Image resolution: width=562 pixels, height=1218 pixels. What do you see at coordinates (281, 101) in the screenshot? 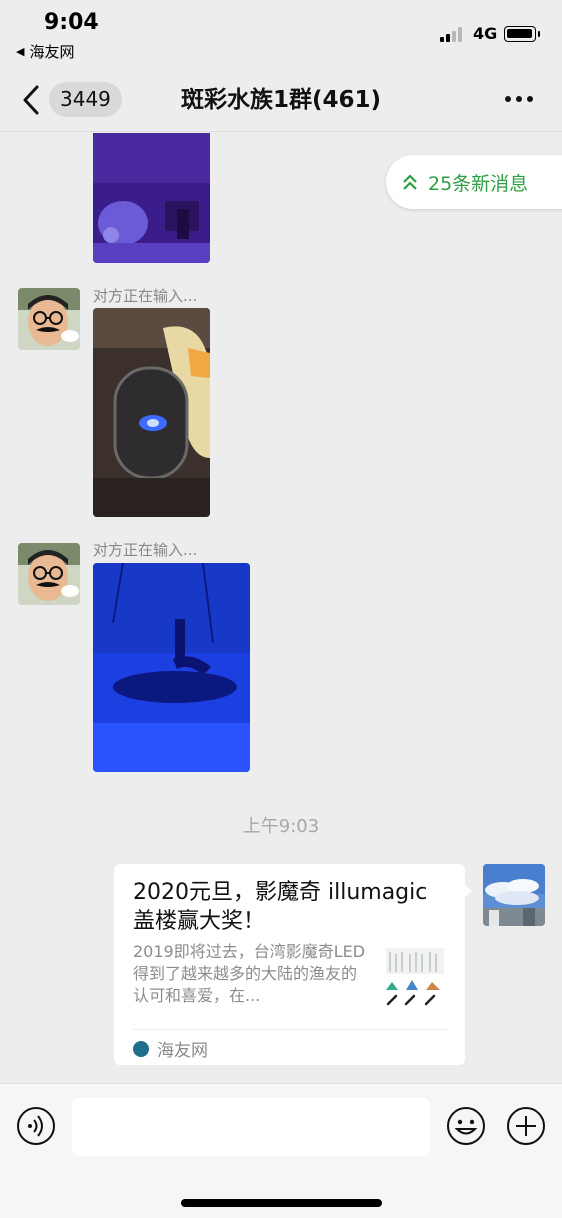
I see `nav-bar: 斑彩水族1群(461) 3449` at bounding box center [281, 101].